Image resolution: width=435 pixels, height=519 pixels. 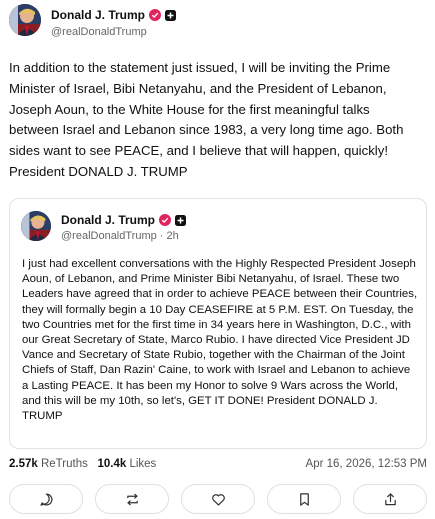 What do you see at coordinates (98, 15) in the screenshot?
I see `author-name: Donald J. Trump` at bounding box center [98, 15].